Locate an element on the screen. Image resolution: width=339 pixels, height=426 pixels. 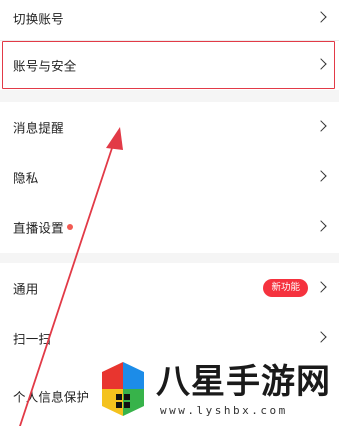
new-feature-badge: 新功能 is located at coordinates (285, 288).